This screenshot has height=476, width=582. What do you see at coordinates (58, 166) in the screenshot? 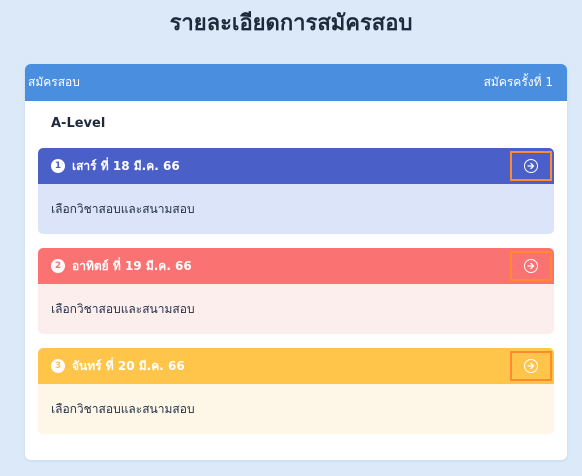
I see `day-number-badge: 1` at bounding box center [58, 166].